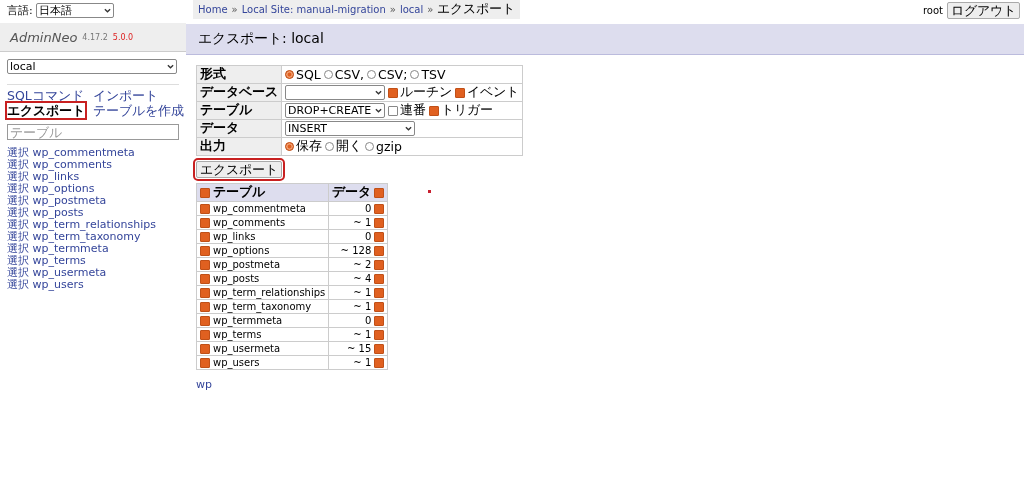 This screenshot has height=482, width=1024. What do you see at coordinates (313, 9) in the screenshot?
I see `breadcrumb-link: Local Site: manual-migration` at bounding box center [313, 9].